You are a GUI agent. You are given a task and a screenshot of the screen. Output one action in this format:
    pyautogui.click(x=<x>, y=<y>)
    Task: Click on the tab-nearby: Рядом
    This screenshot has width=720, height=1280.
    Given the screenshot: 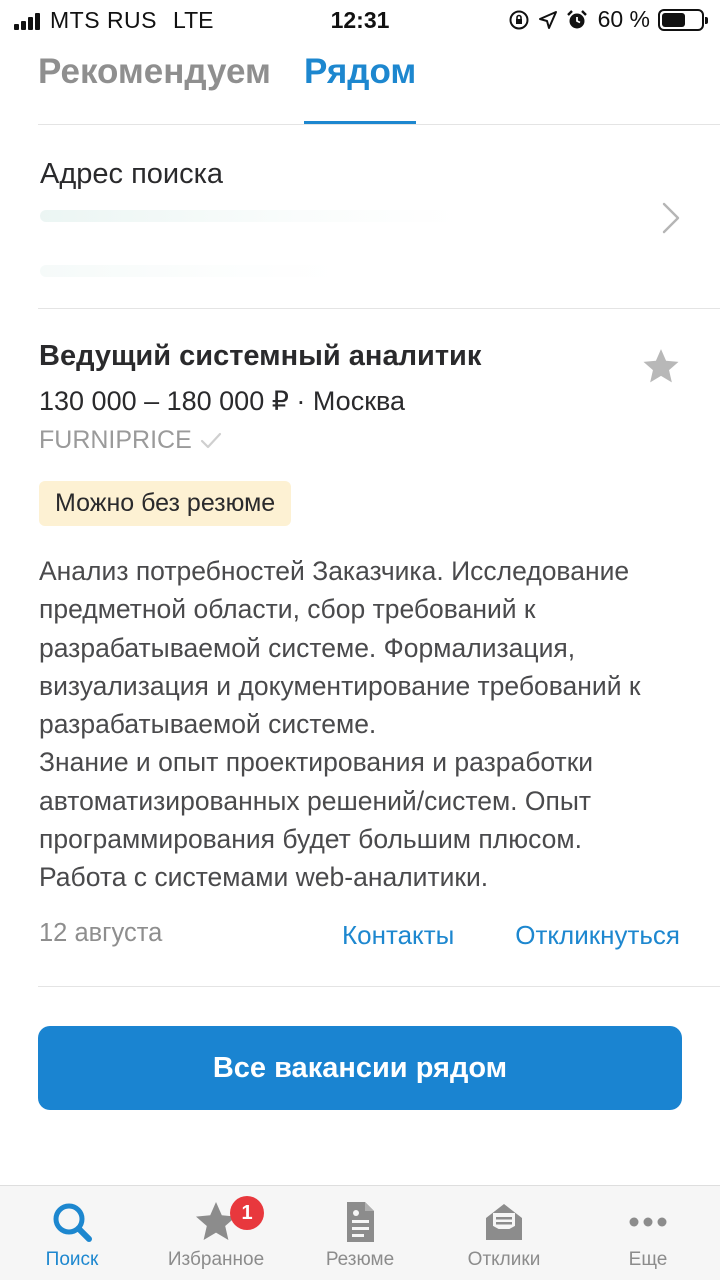 What is the action you would take?
    pyautogui.click(x=360, y=87)
    